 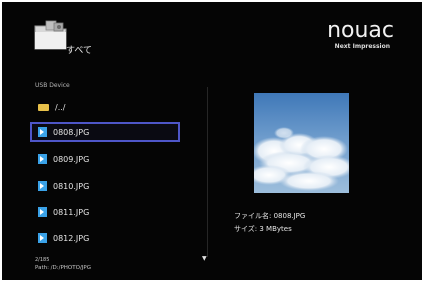 I want to click on list-item-label: /../, so click(x=60, y=107).